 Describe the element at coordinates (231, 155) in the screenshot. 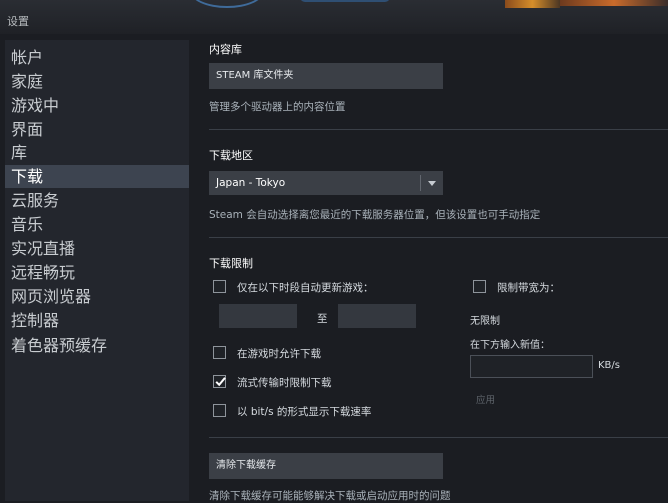

I see `download-region-heading: 下载地区` at that location.